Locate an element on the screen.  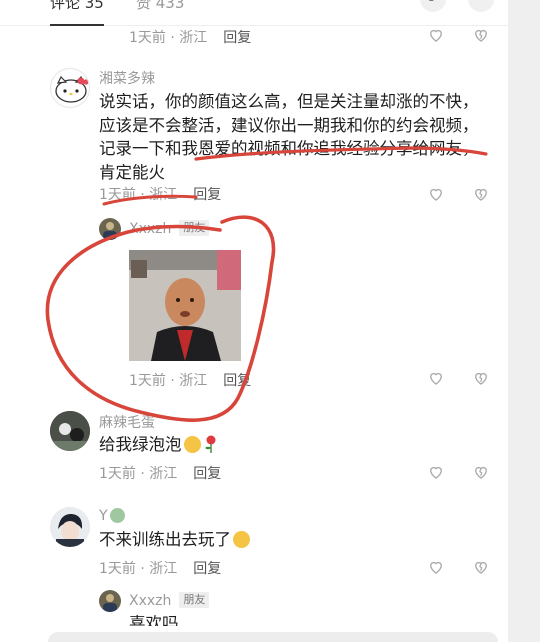
meme-image is located at coordinates (185, 305).